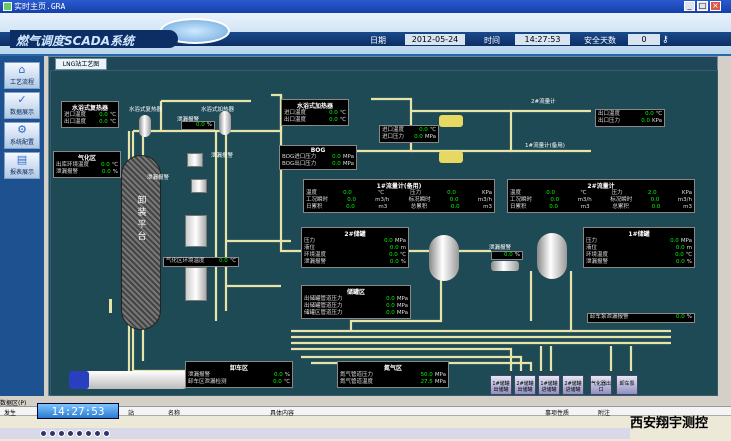  Describe the element at coordinates (505, 266) in the screenshot. I see `unload-pump` at that location.